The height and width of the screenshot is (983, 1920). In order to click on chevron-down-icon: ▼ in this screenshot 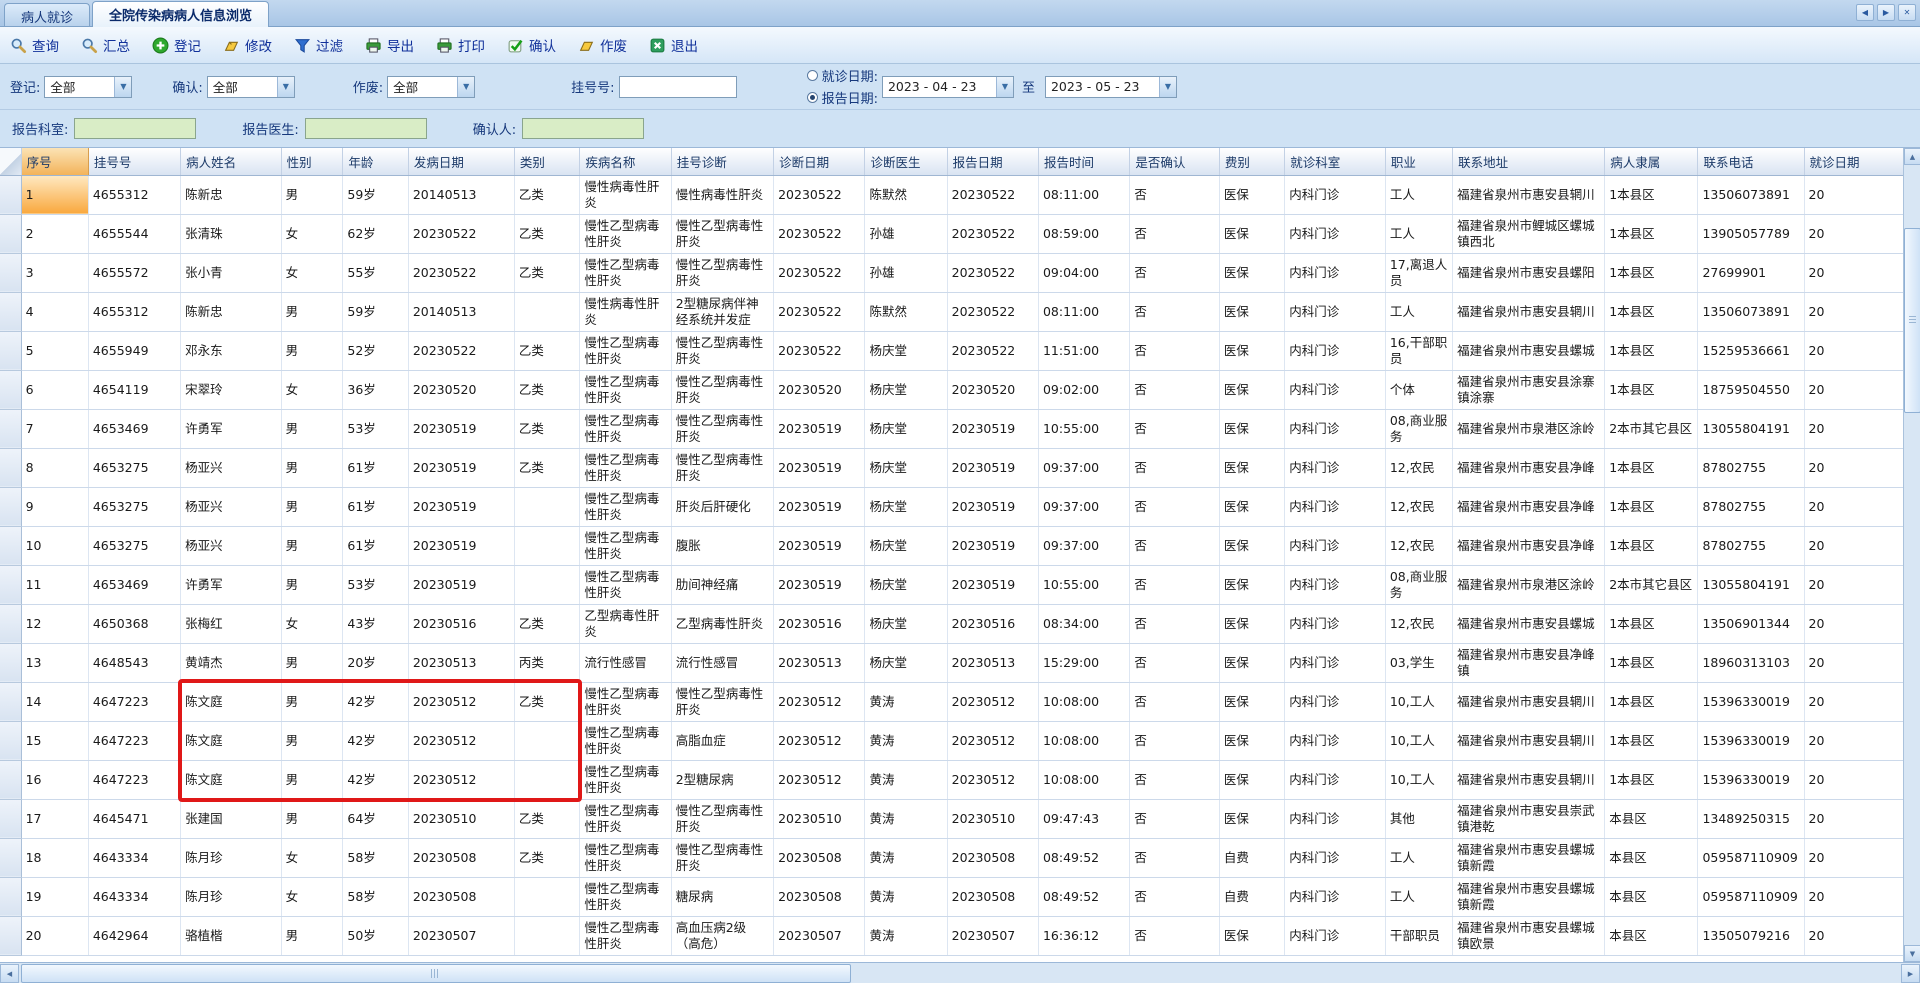, I will do `click(285, 86)`.